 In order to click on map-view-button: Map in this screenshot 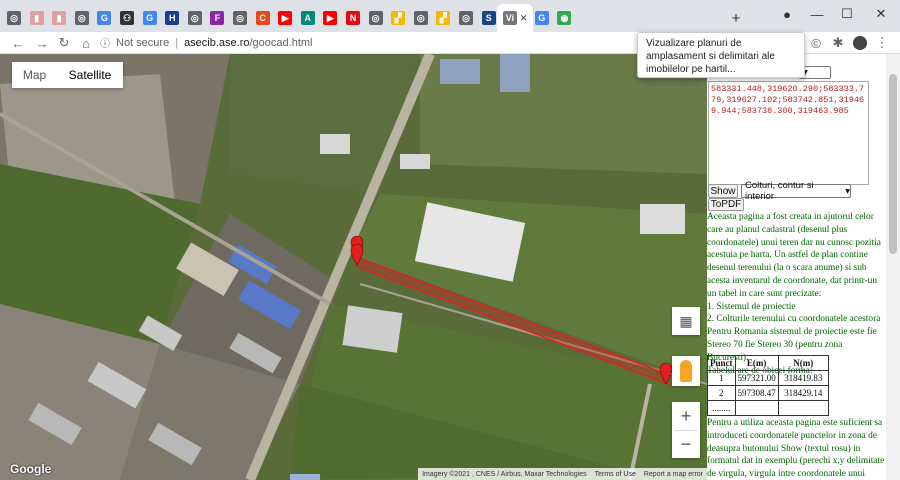, I will do `click(34, 75)`.